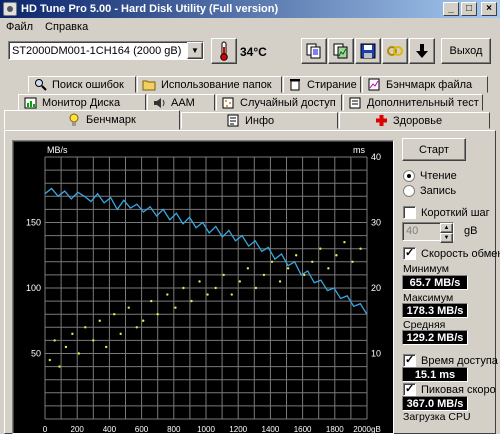 The height and width of the screenshot is (434, 500). I want to click on tab-error-scan: Поиск ошибок, so click(82, 84).